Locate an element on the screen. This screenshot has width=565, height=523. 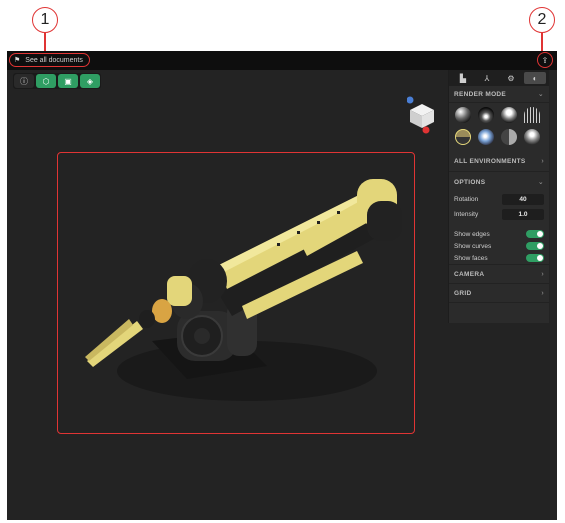
environment-icon: ▙ is located at coordinates (463, 78).